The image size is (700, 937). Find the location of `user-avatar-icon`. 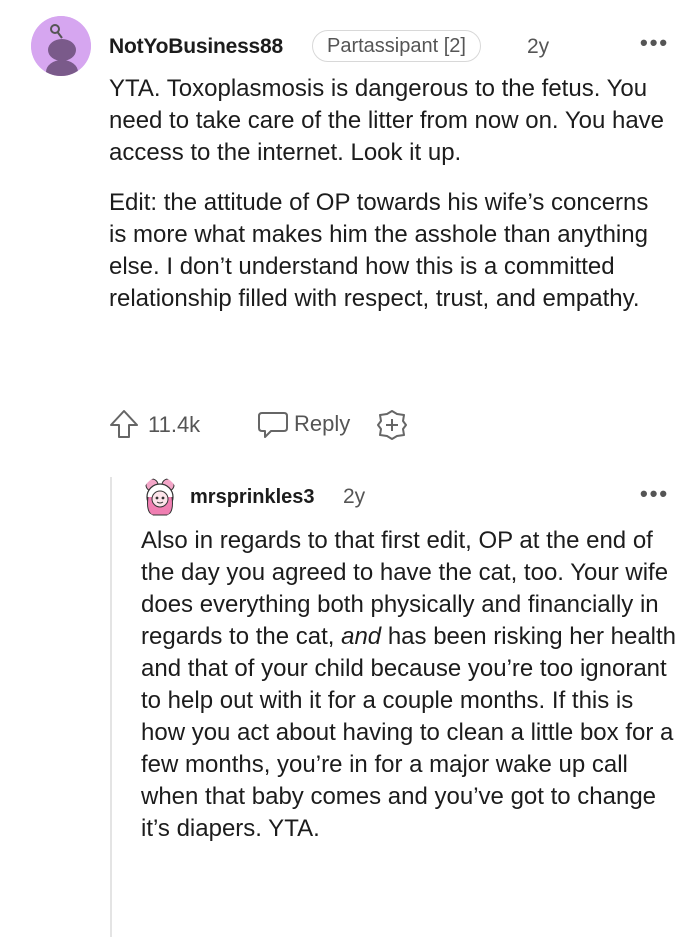

user-avatar-icon is located at coordinates (160, 497).